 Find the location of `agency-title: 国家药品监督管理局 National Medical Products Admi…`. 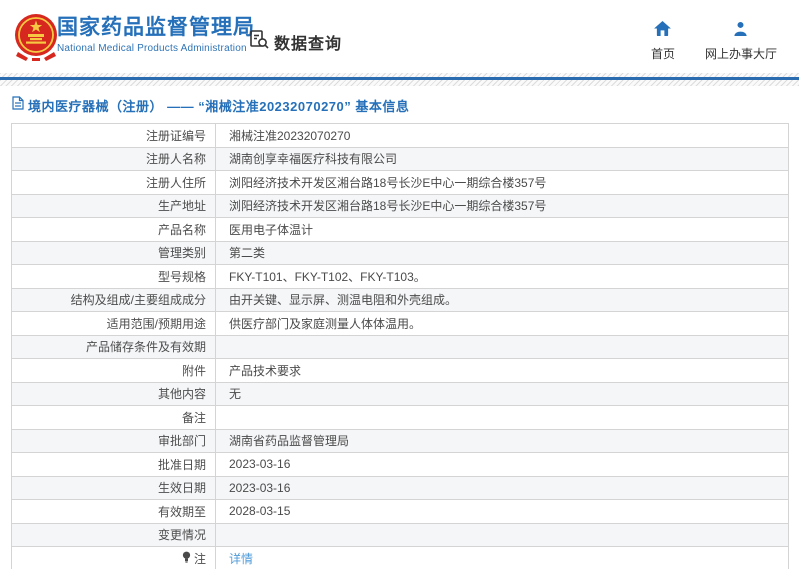

agency-title: 国家药品监督管理局 National Medical Products Admi… is located at coordinates (156, 35).